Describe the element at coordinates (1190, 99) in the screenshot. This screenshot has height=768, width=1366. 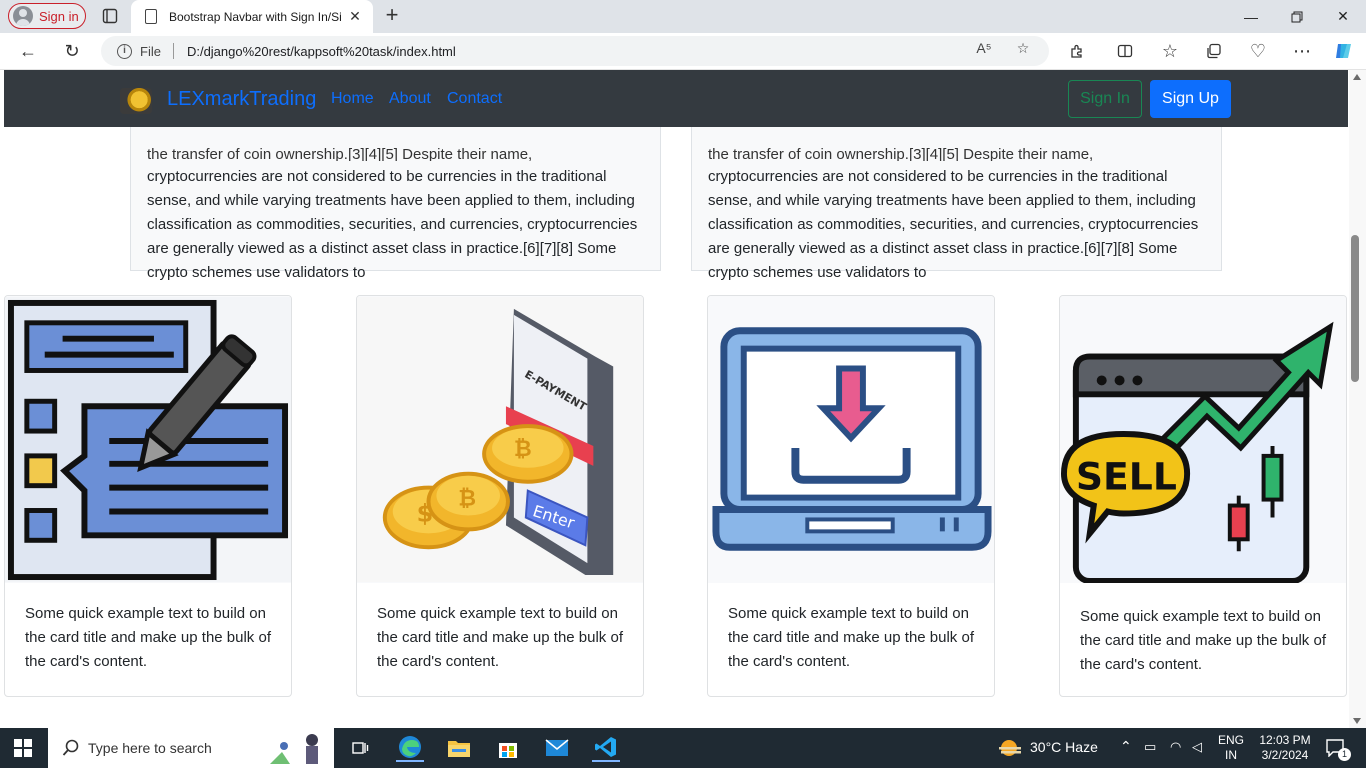
I see `sign-up-button: Sign Up` at that location.